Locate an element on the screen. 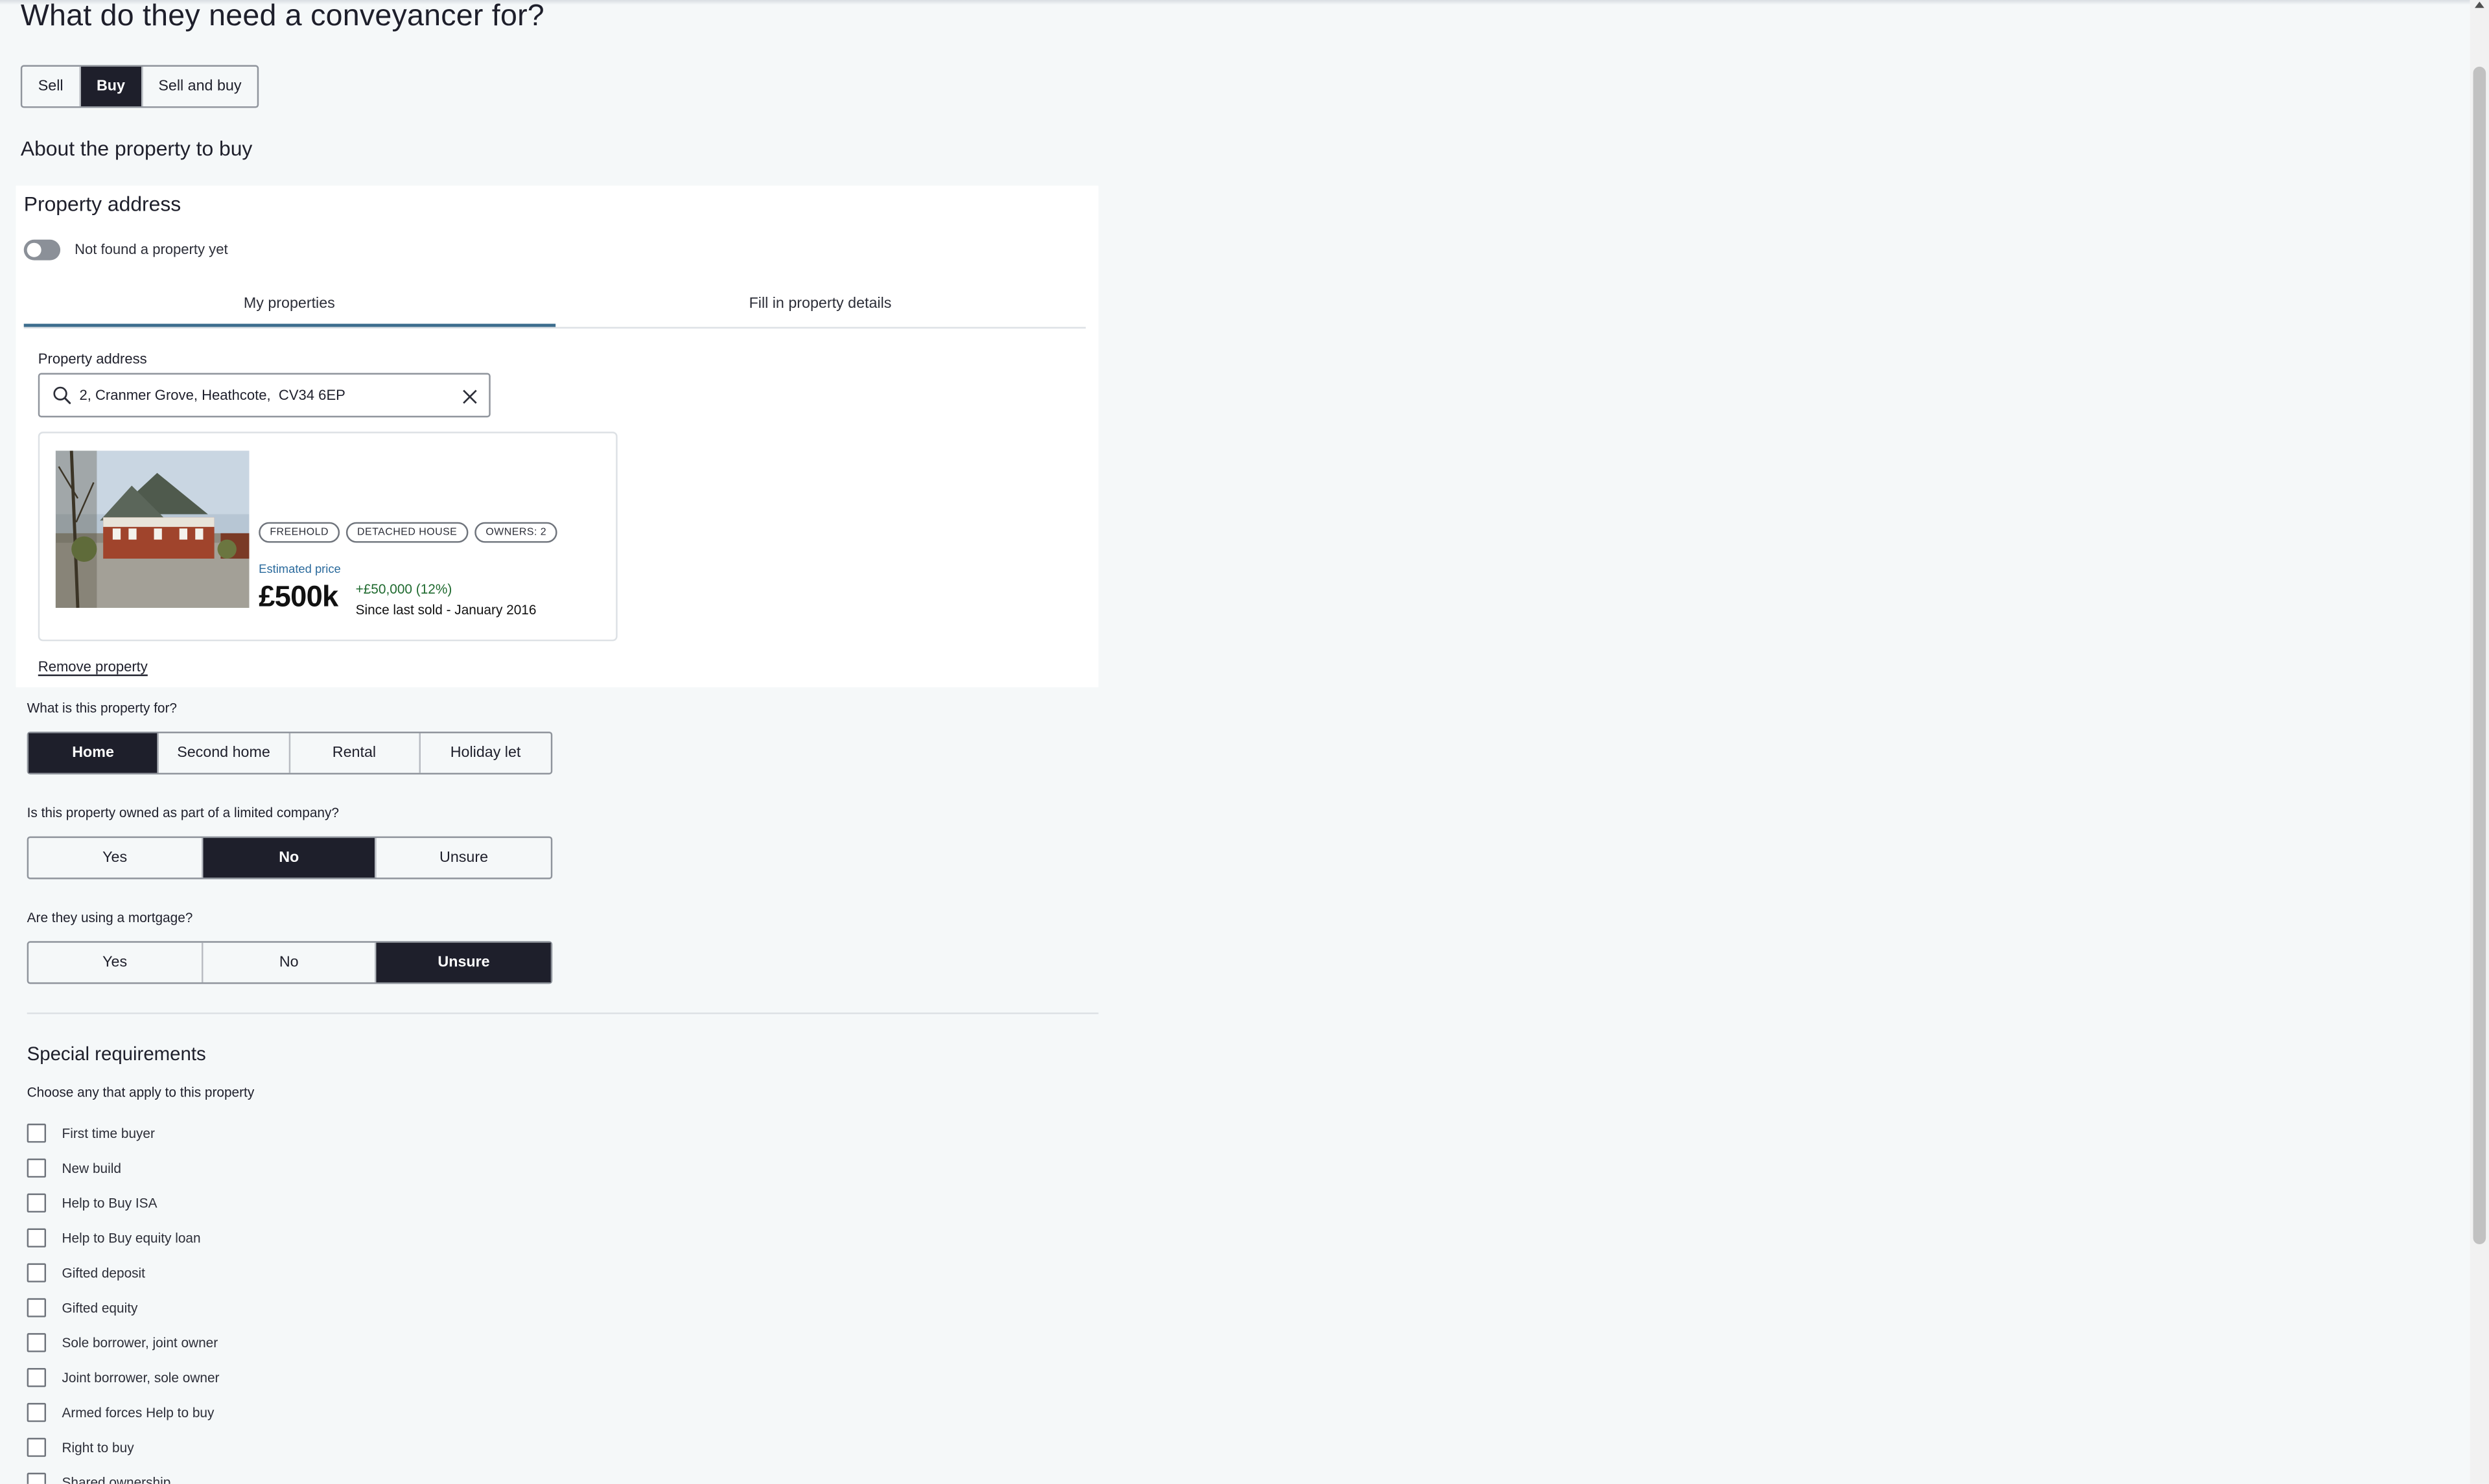 The image size is (2489, 1484). toggle-label: Not found a property yet is located at coordinates (151, 249).